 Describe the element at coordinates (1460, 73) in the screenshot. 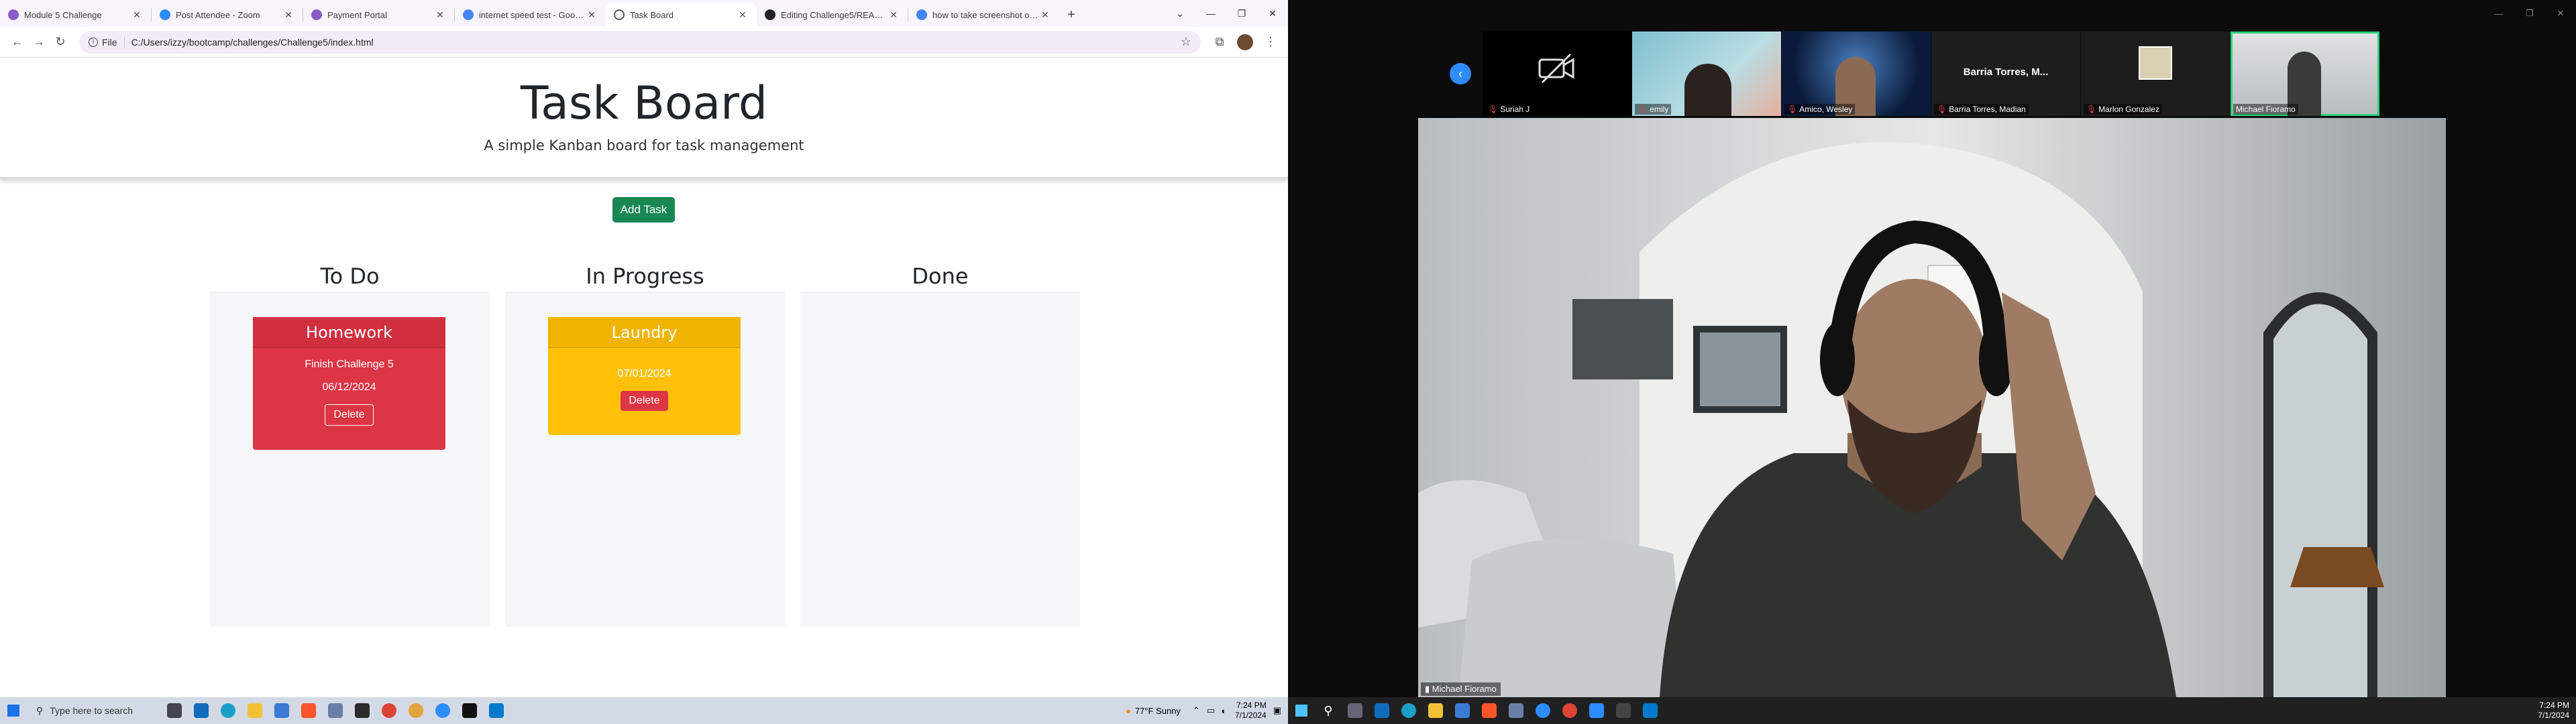

I see `gallery-prev-button: ‹` at that location.